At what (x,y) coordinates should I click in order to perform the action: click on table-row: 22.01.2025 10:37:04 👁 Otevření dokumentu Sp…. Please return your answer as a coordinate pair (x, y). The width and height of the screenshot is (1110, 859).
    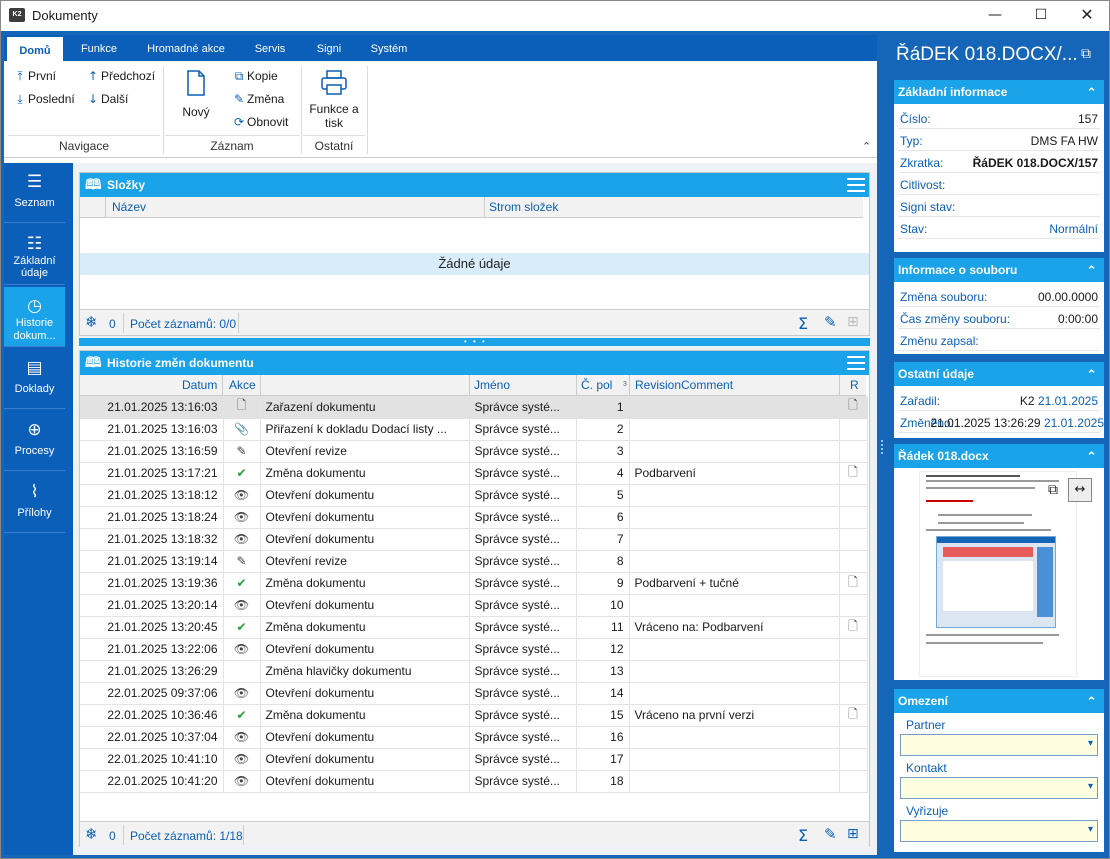
    Looking at the image, I should click on (474, 737).